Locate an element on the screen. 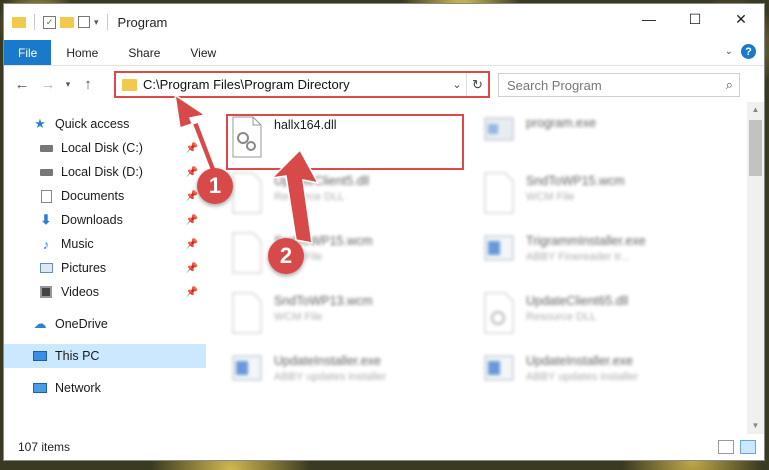 The height and width of the screenshot is (470, 769). tab-view: View is located at coordinates (203, 52).